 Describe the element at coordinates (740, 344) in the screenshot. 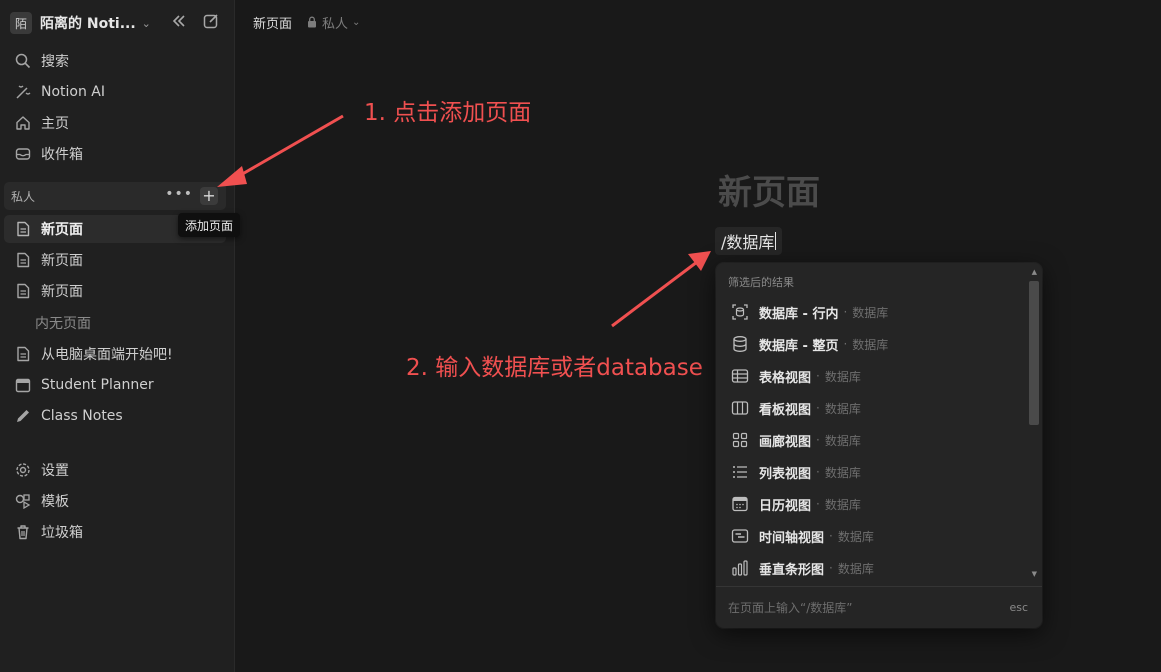

I see `database-full-icon` at that location.